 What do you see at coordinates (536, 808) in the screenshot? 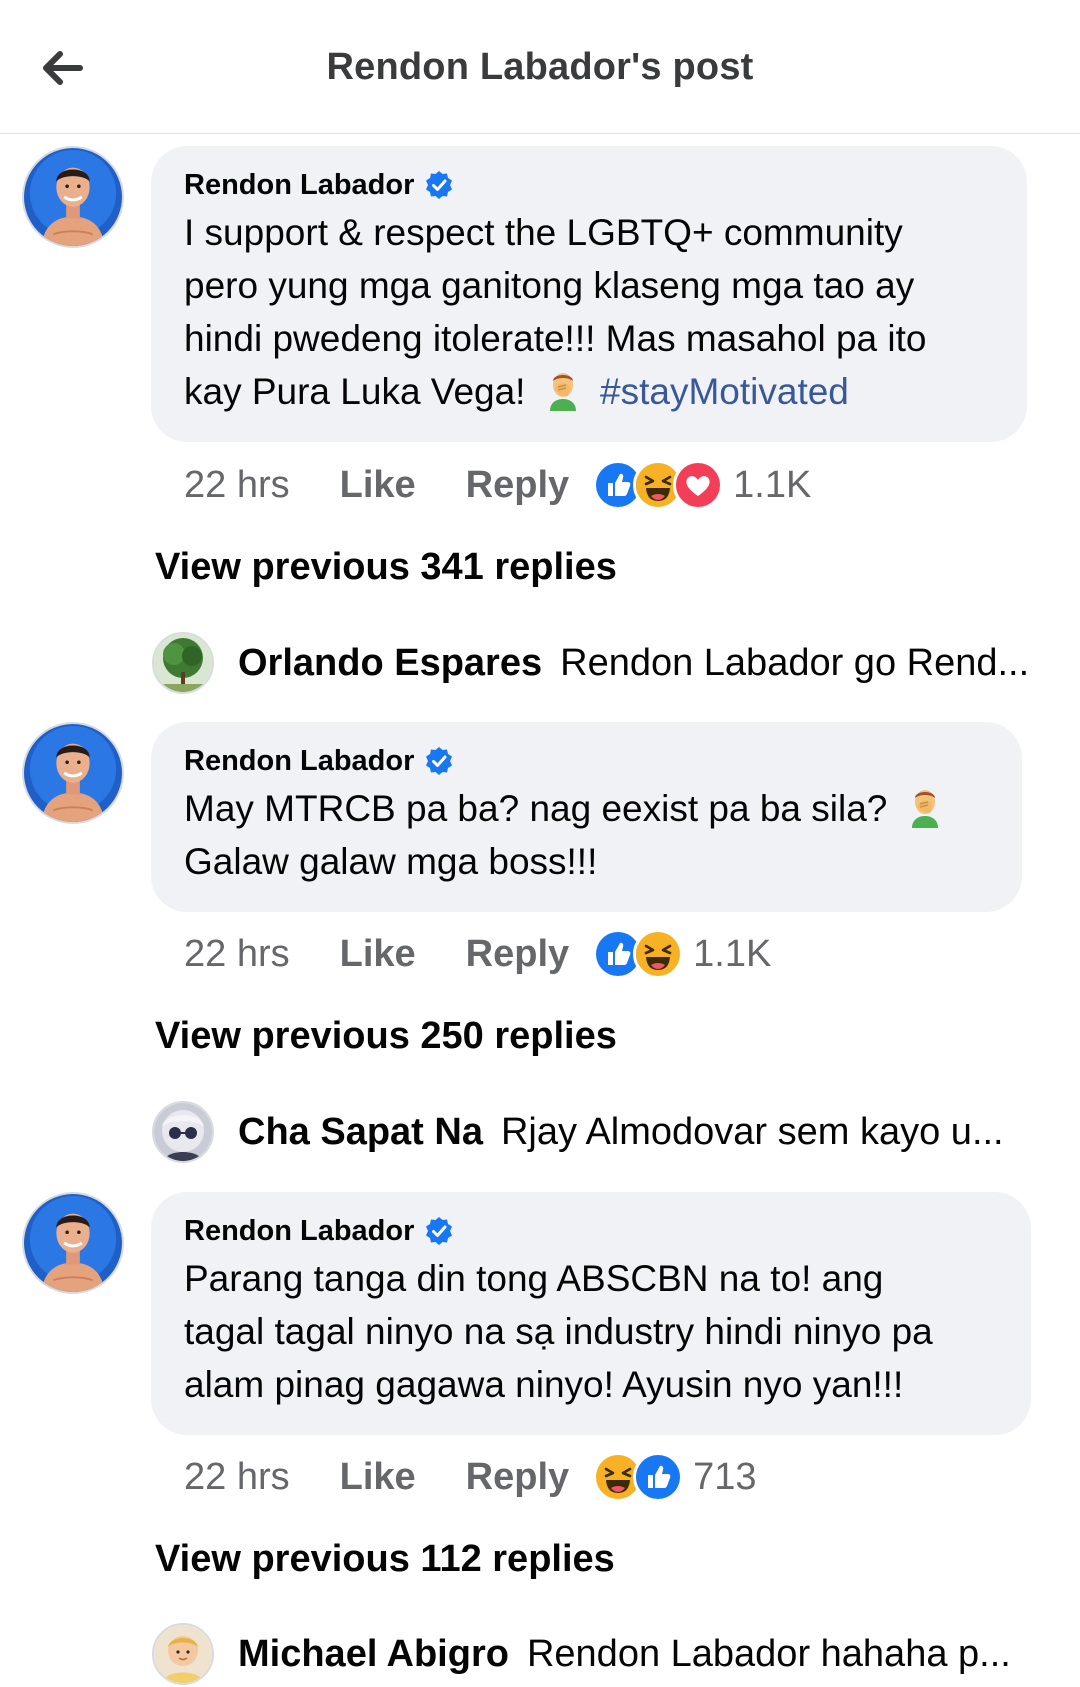
I see `comment-line: May MTRCB pa ba? nag eexist pa ba sila?` at bounding box center [536, 808].